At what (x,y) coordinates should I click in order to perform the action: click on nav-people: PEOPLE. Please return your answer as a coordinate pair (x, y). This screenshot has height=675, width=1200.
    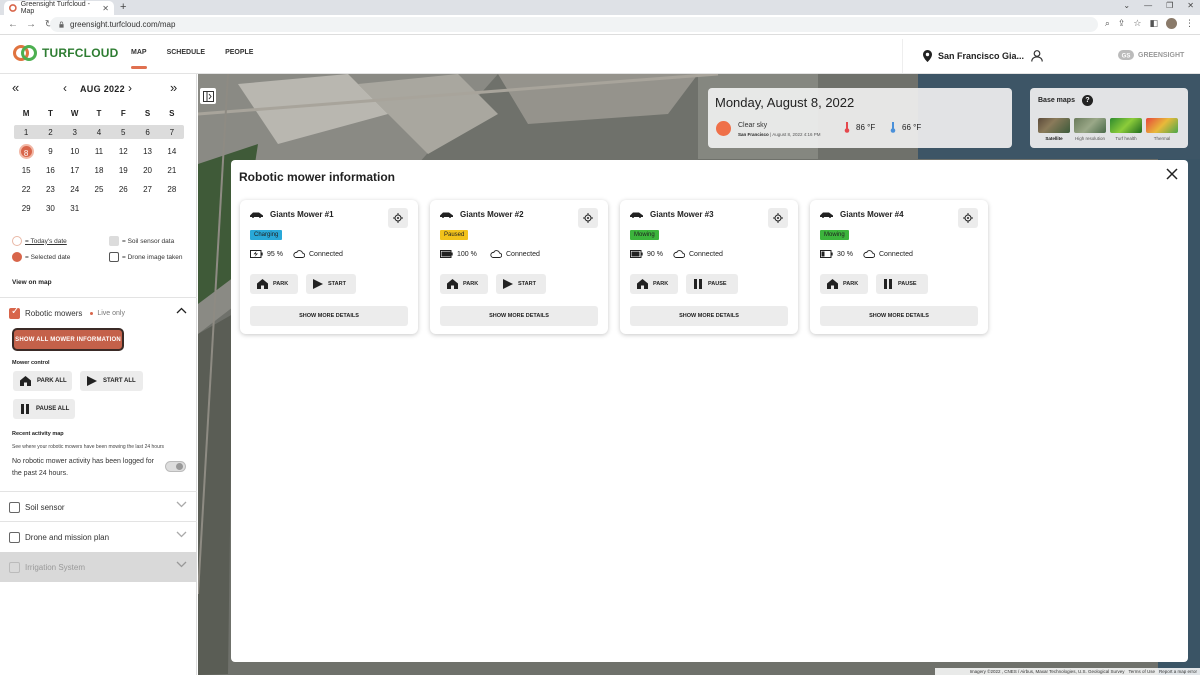
    Looking at the image, I should click on (239, 52).